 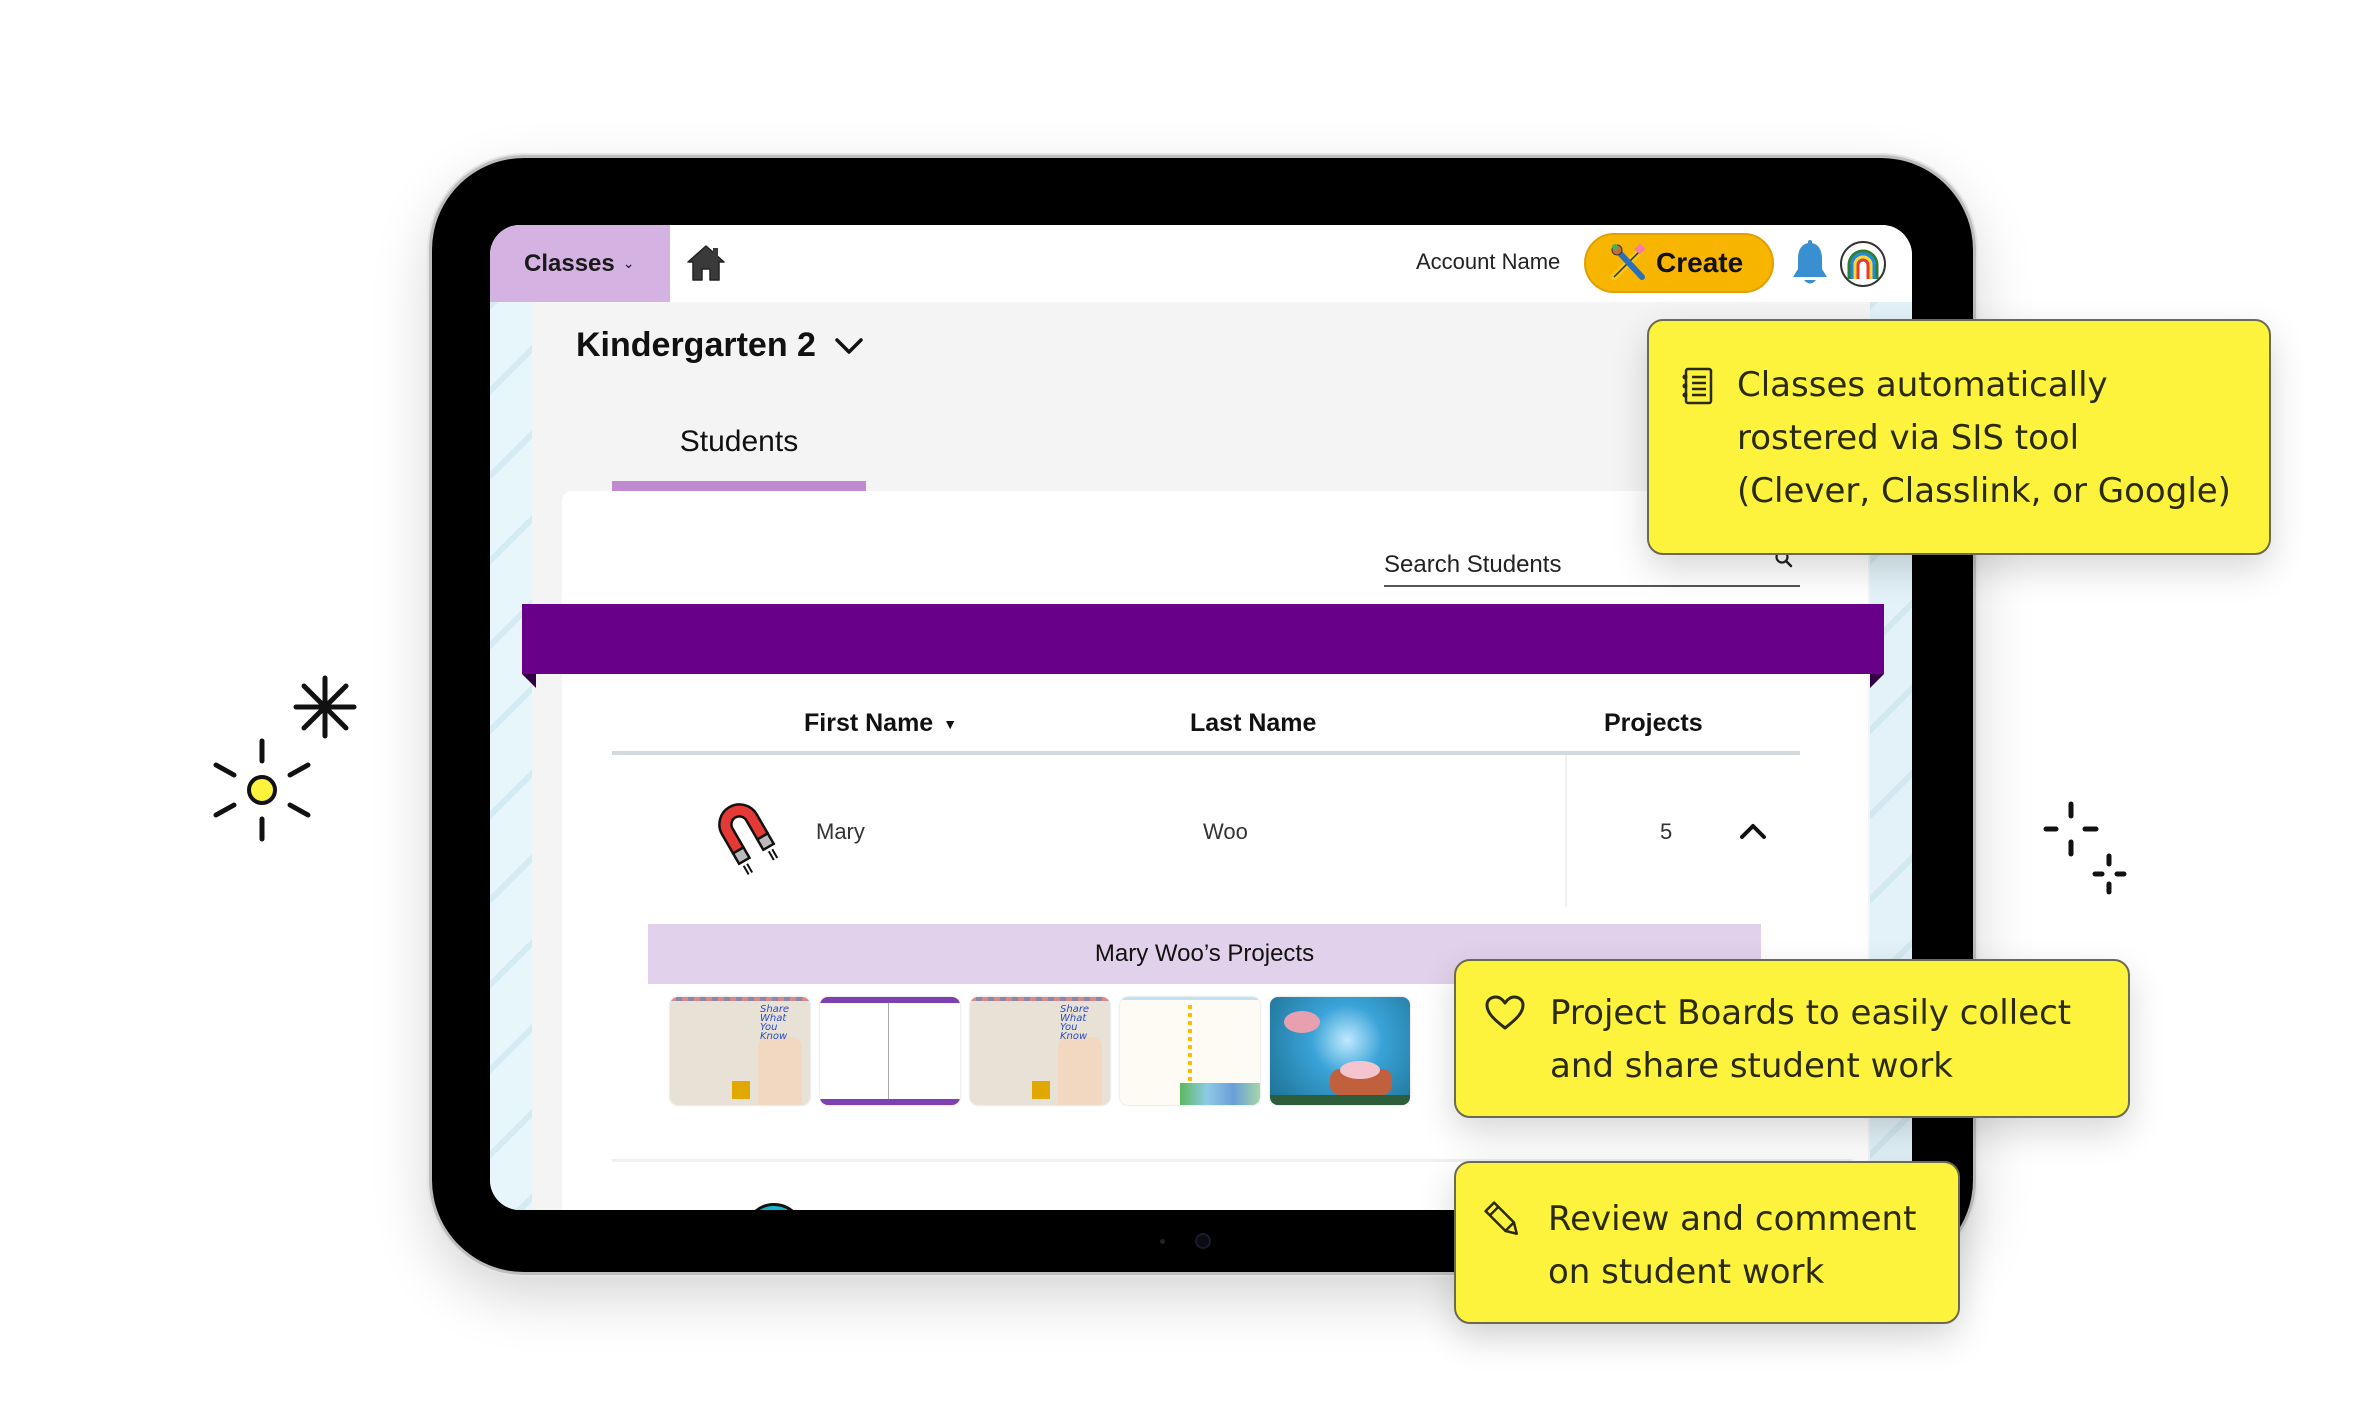 I want to click on bell-icon, so click(x=1810, y=264).